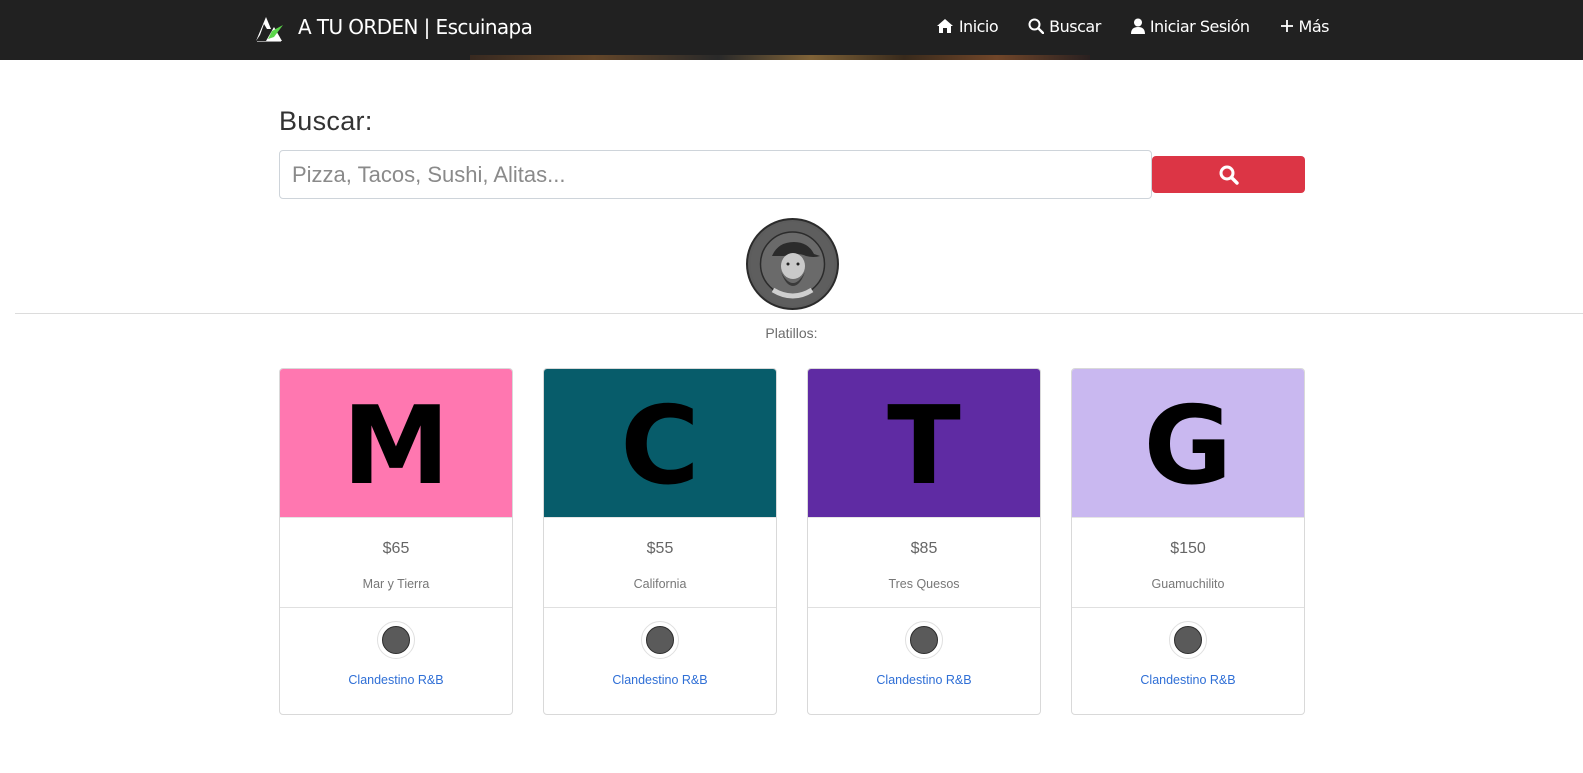 This screenshot has height=773, width=1583. I want to click on nav-inicio-link: Inicio, so click(967, 26).